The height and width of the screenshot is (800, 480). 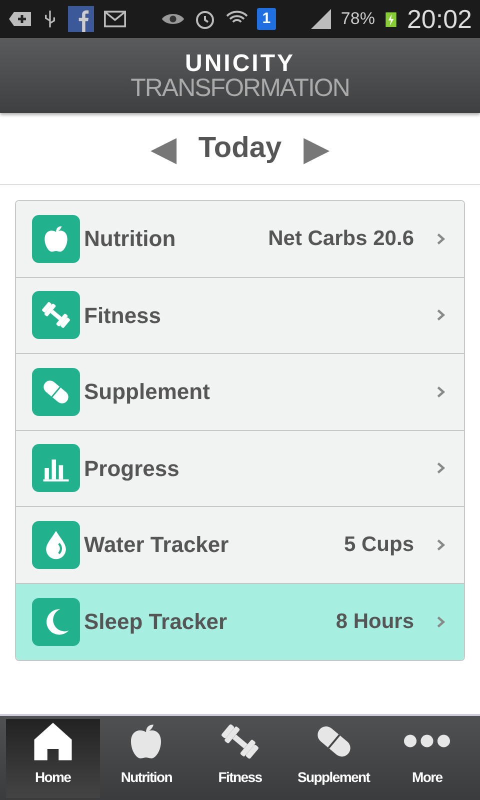 What do you see at coordinates (240, 88) in the screenshot?
I see `logo-subtitle: TRANSFORMATION` at bounding box center [240, 88].